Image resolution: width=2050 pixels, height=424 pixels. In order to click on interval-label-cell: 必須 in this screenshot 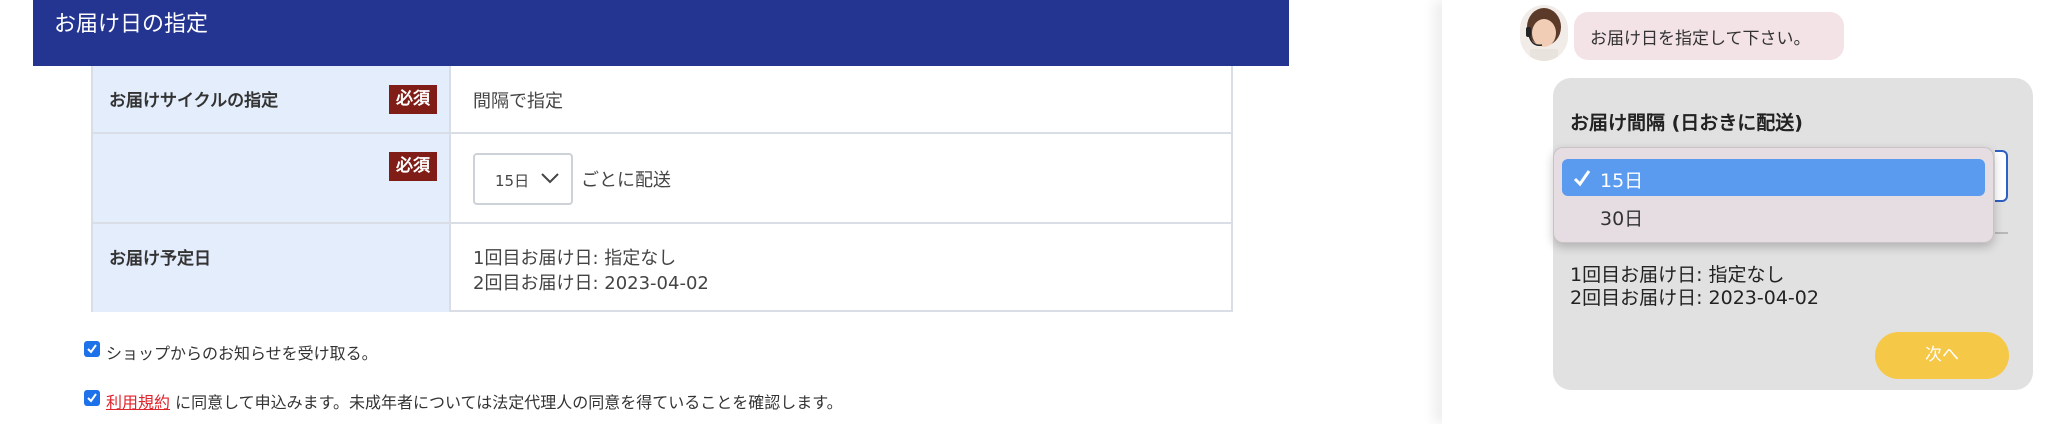, I will do `click(272, 178)`.